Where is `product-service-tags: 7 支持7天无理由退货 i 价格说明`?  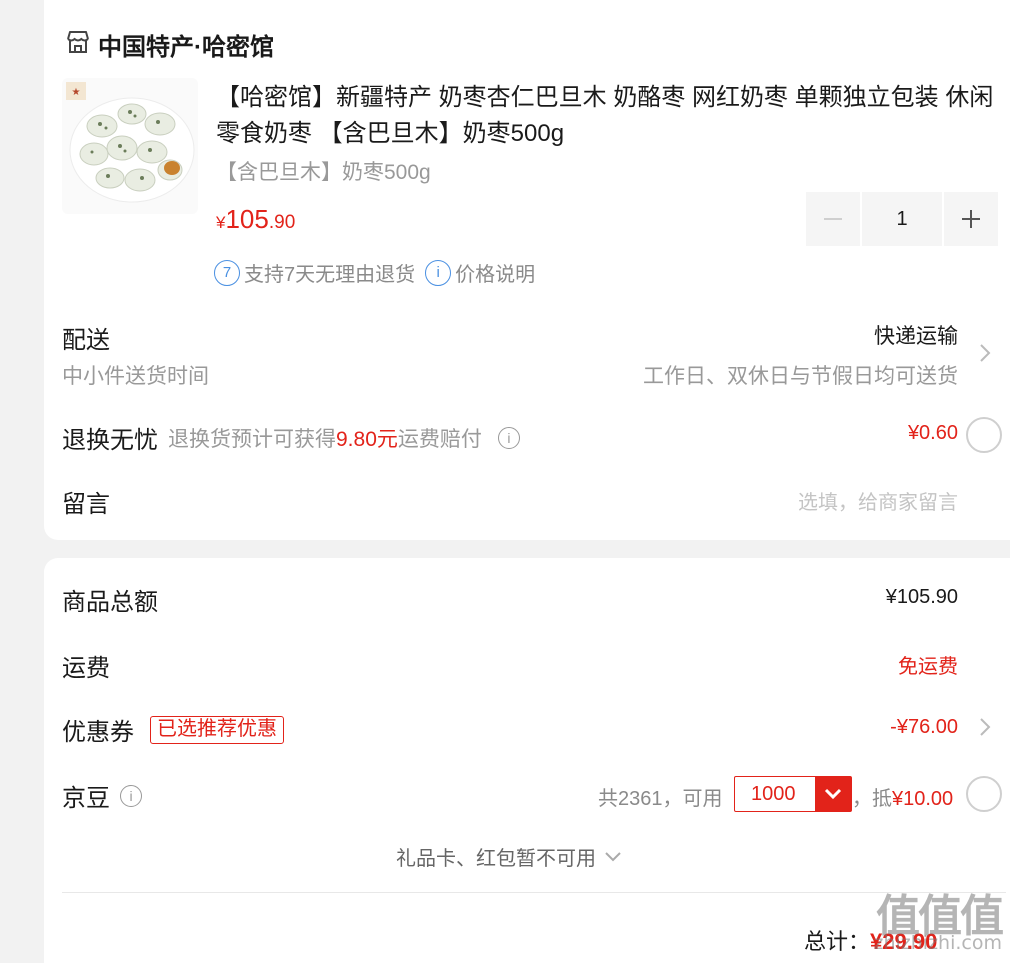
product-service-tags: 7 支持7天无理由退货 i 价格说明 is located at coordinates (374, 272).